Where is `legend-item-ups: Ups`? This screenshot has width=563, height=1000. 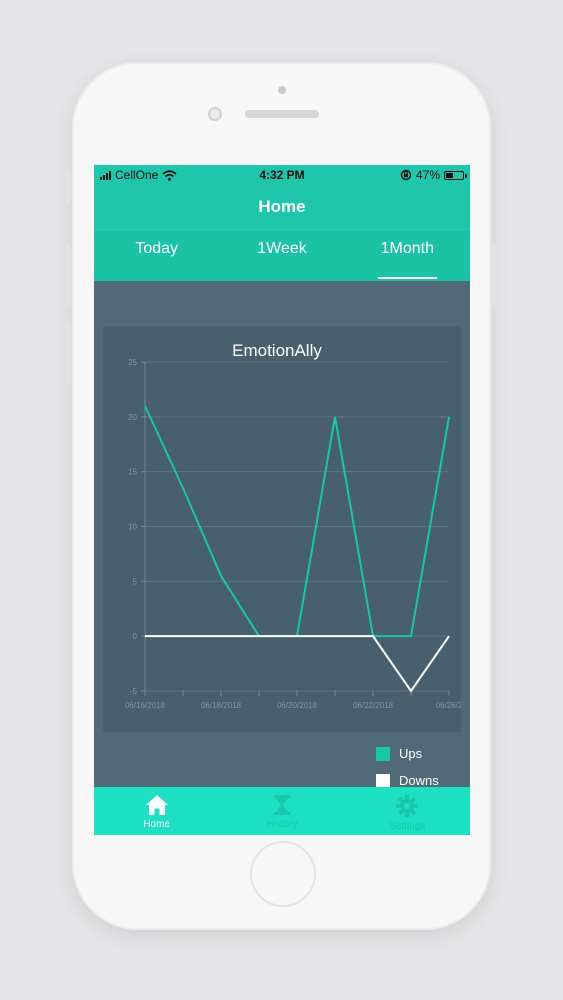 legend-item-ups: Ups is located at coordinates (407, 753).